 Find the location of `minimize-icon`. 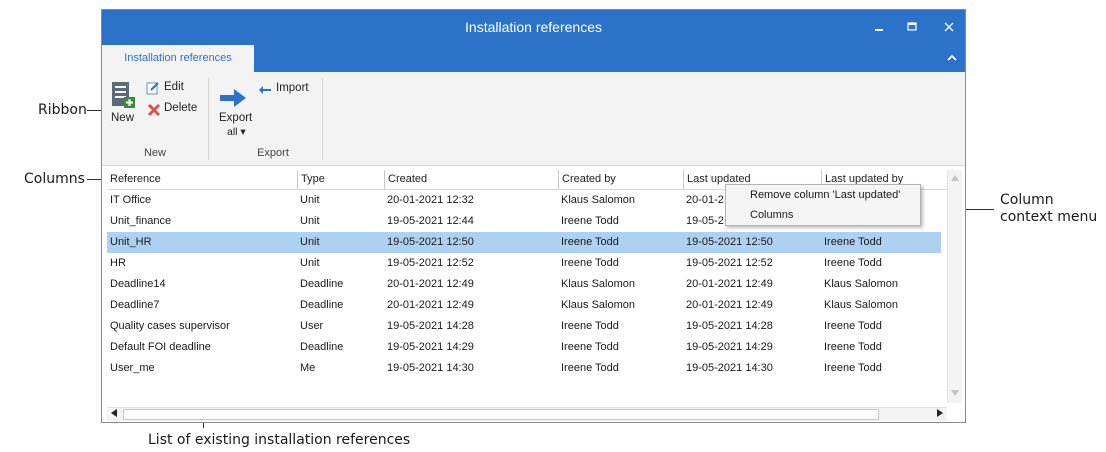

minimize-icon is located at coordinates (879, 30).